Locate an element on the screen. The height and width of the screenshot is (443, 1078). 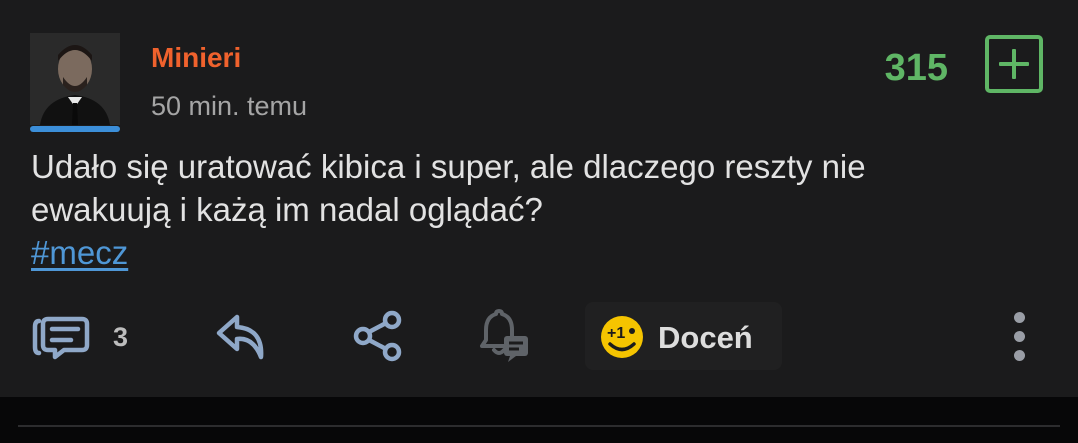
upvote-plus-icon is located at coordinates (1014, 64).